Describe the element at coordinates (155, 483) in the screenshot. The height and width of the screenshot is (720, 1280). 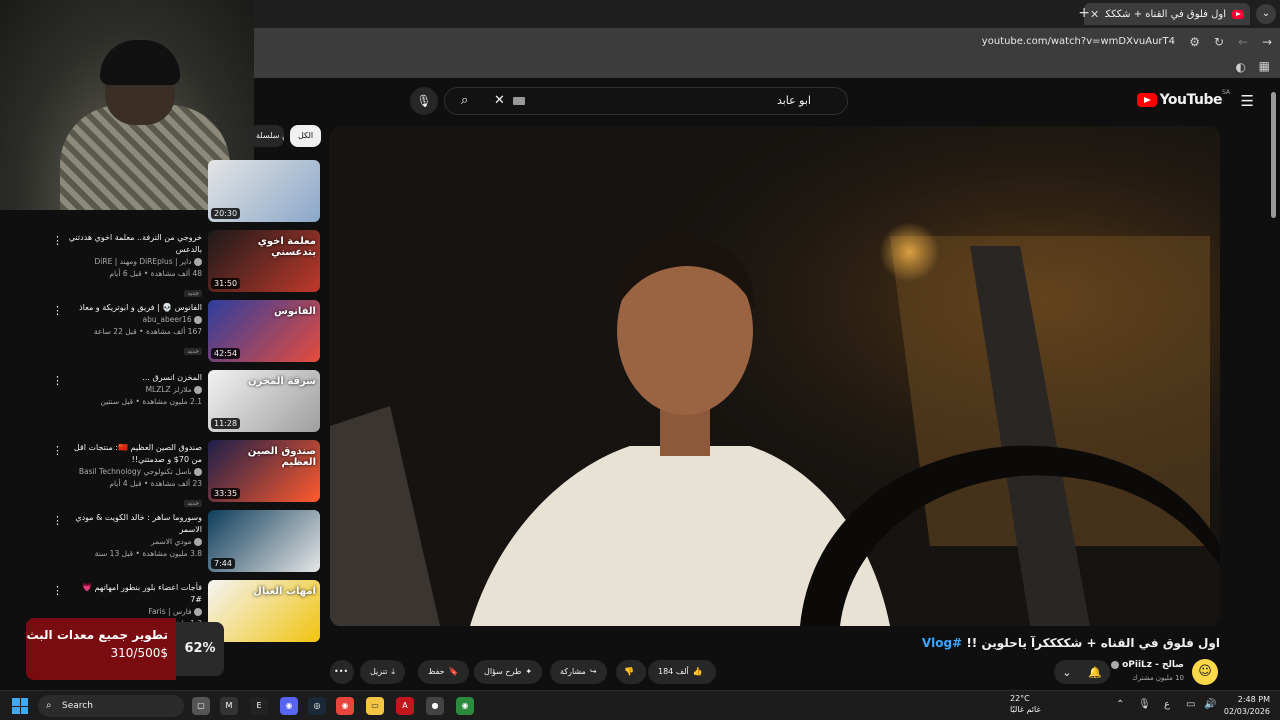
I see `video-meta: 23 ألف مشاهدة • قبل 4 أيام` at that location.